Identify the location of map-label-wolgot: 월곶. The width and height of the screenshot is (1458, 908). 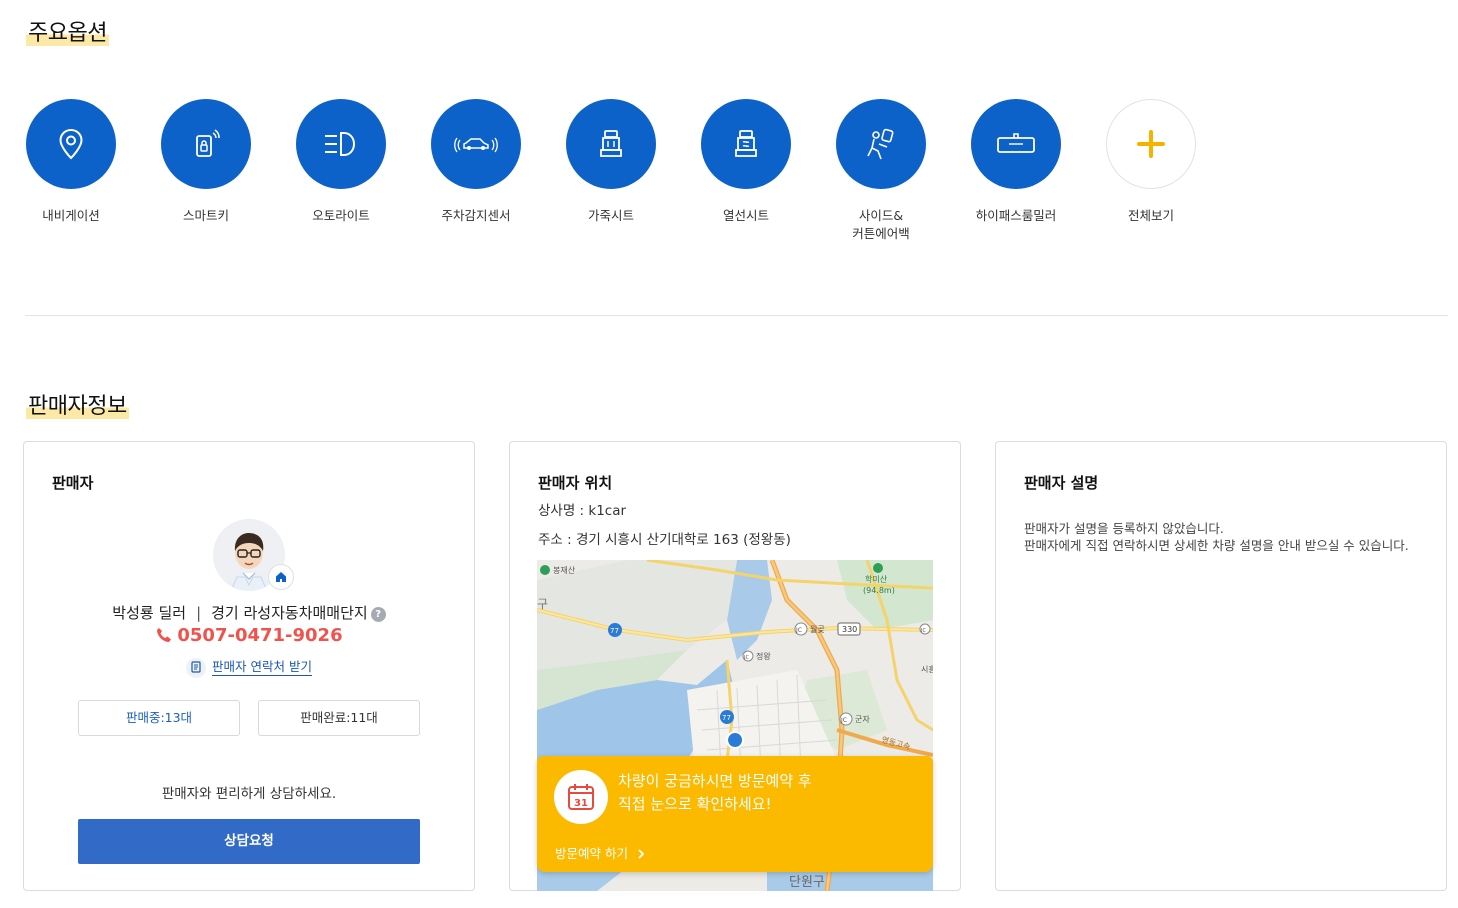
(817, 629).